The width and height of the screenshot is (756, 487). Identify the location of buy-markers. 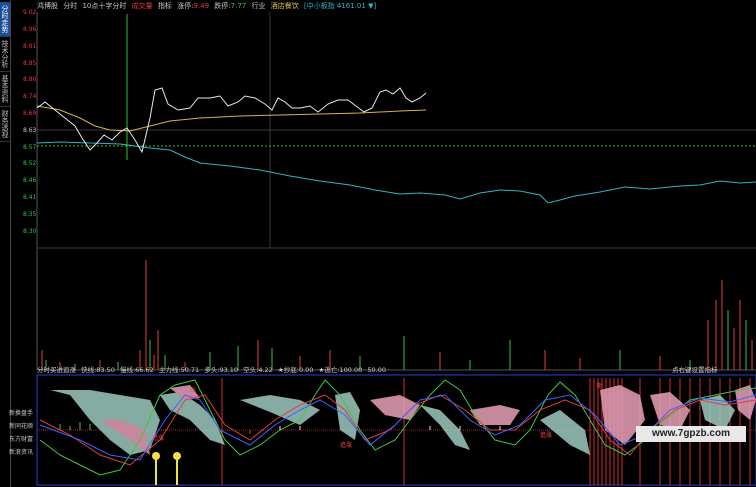
(166, 468).